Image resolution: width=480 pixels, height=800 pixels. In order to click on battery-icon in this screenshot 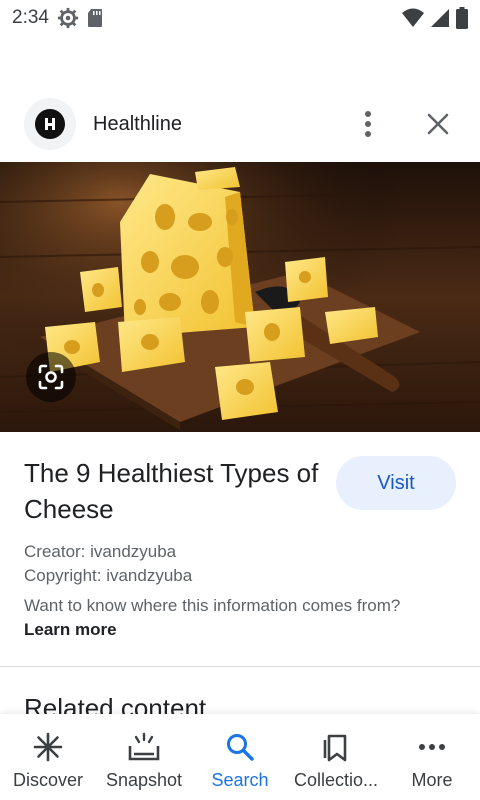, I will do `click(462, 18)`.